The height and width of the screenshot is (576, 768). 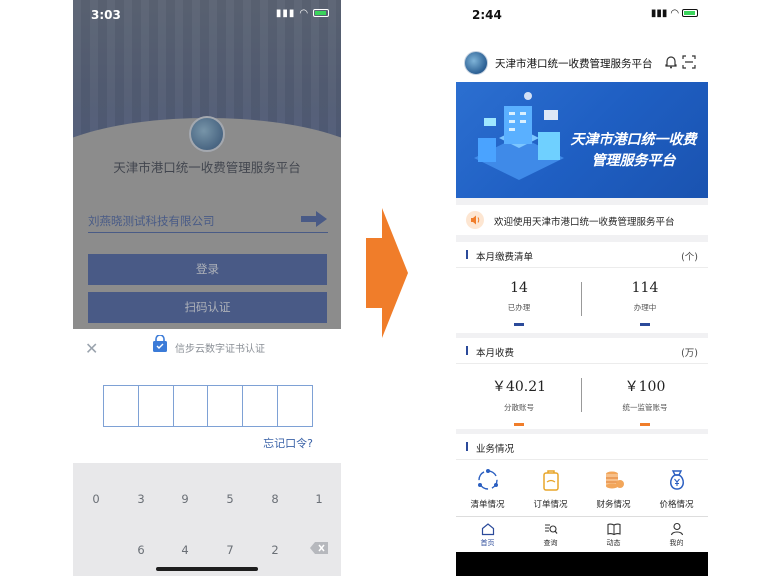 What do you see at coordinates (689, 257) in the screenshot?
I see `section-unit: (个)` at bounding box center [689, 257].